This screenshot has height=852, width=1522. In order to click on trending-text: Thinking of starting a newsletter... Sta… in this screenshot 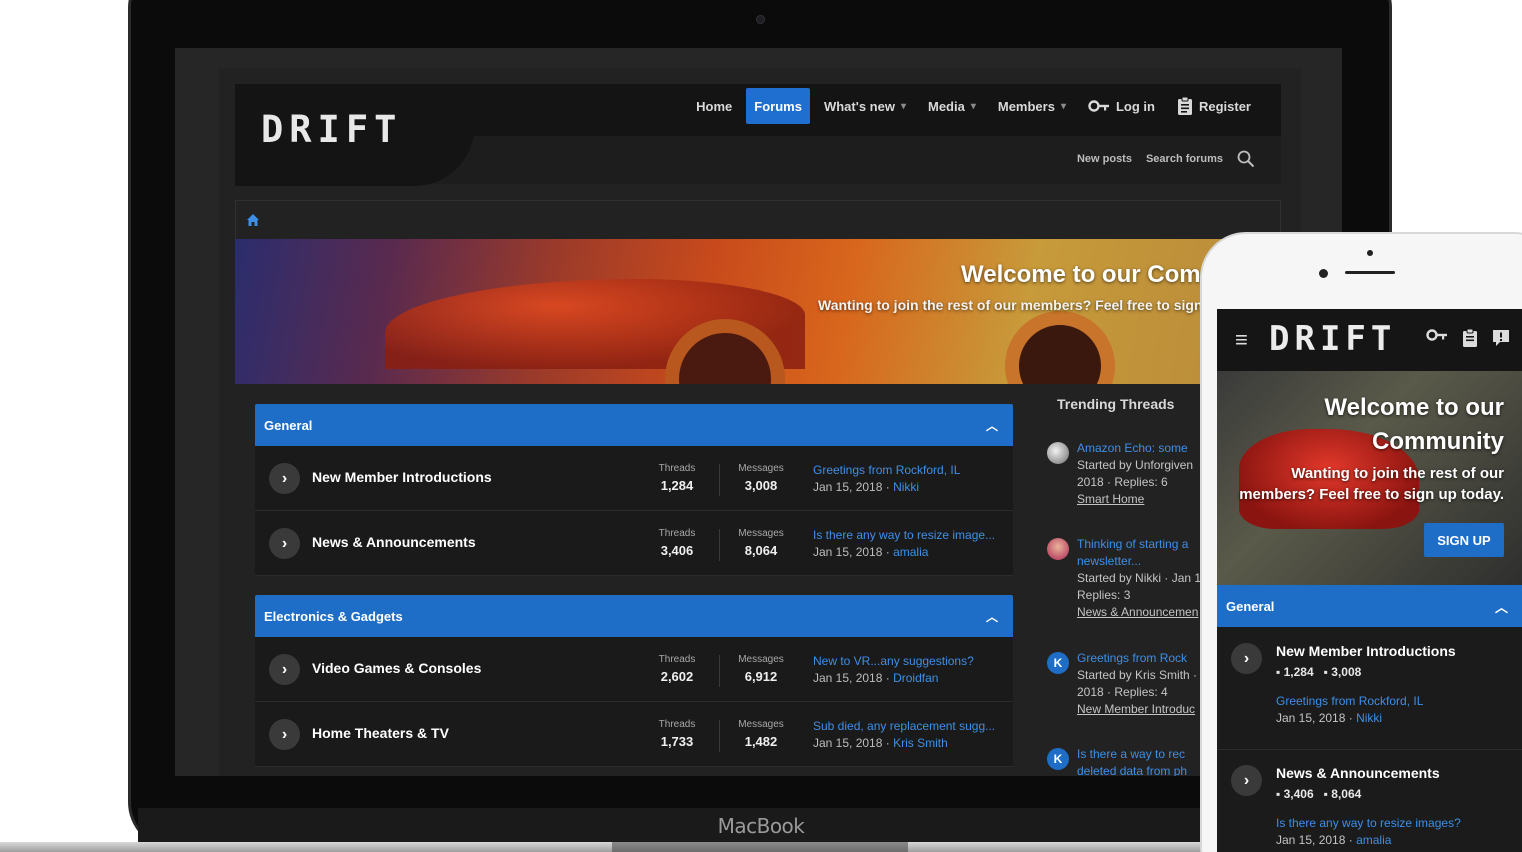, I will do `click(1147, 578)`.